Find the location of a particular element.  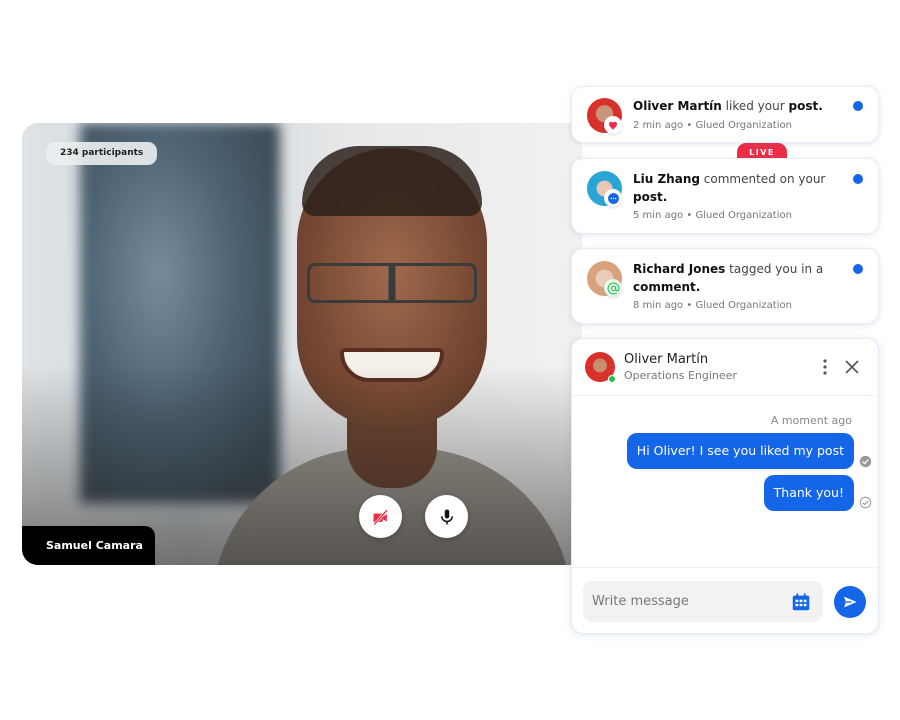

at-mention-icon is located at coordinates (613, 288).